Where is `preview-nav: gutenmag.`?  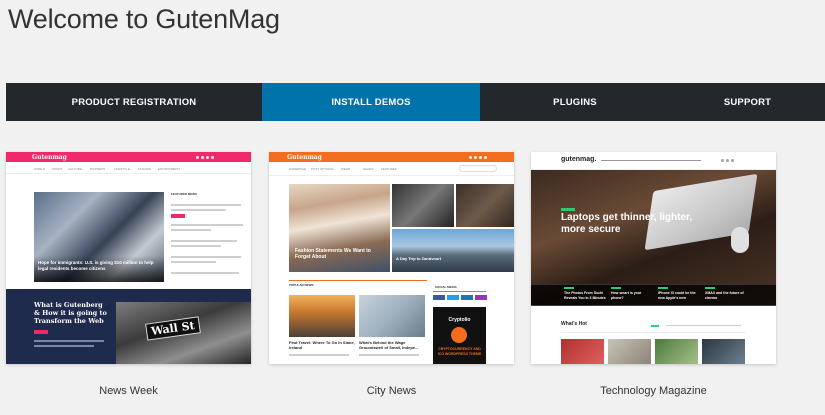
preview-nav: gutenmag. is located at coordinates (653, 161).